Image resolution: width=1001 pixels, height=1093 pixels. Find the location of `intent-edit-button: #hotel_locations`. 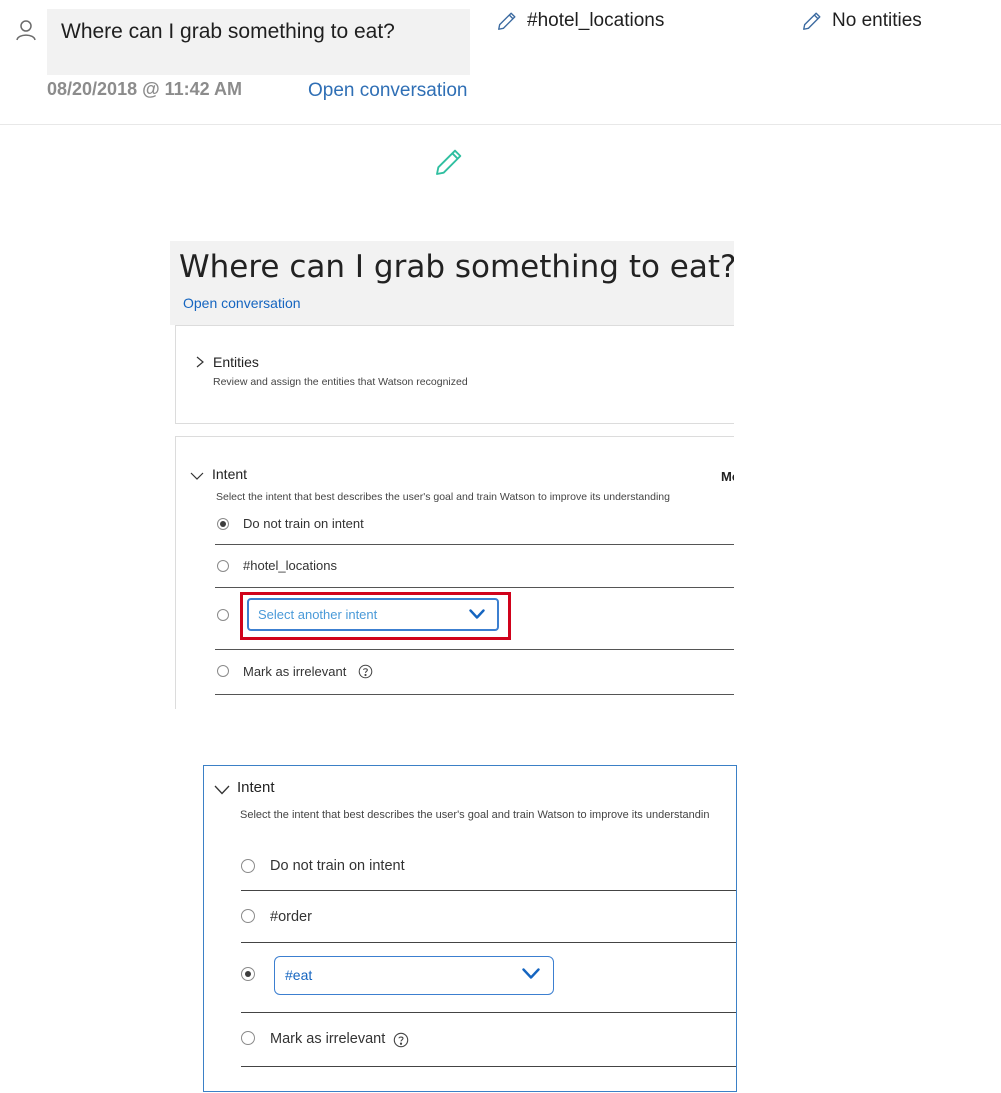

intent-edit-button: #hotel_locations is located at coordinates (580, 21).